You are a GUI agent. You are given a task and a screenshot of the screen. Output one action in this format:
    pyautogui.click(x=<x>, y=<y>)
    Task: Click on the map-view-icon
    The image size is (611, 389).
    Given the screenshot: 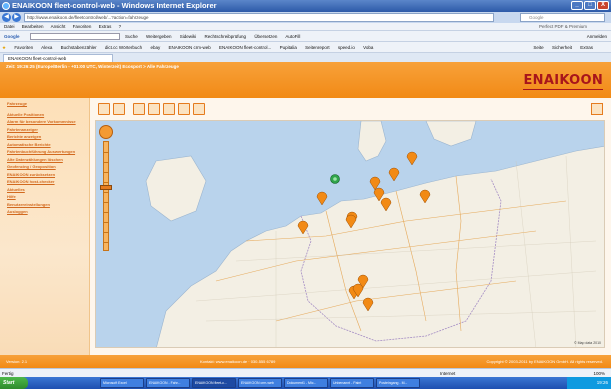 What is the action you would take?
    pyautogui.click(x=104, y=109)
    